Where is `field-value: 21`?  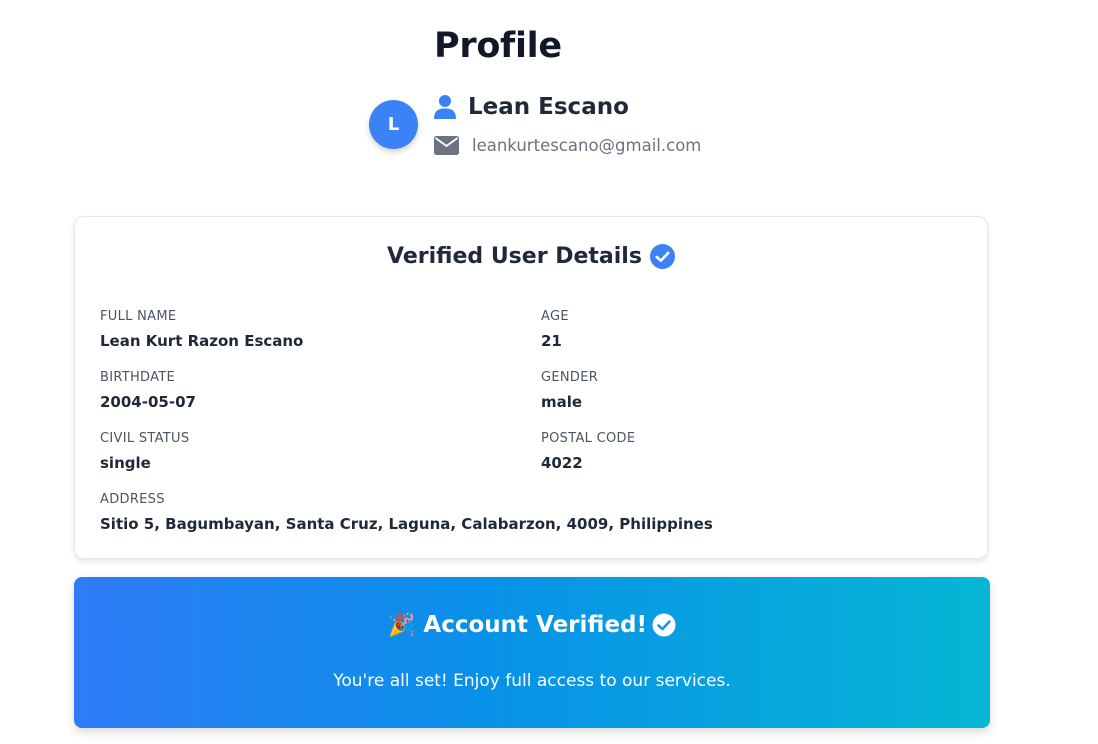
field-value: 21 is located at coordinates (551, 341).